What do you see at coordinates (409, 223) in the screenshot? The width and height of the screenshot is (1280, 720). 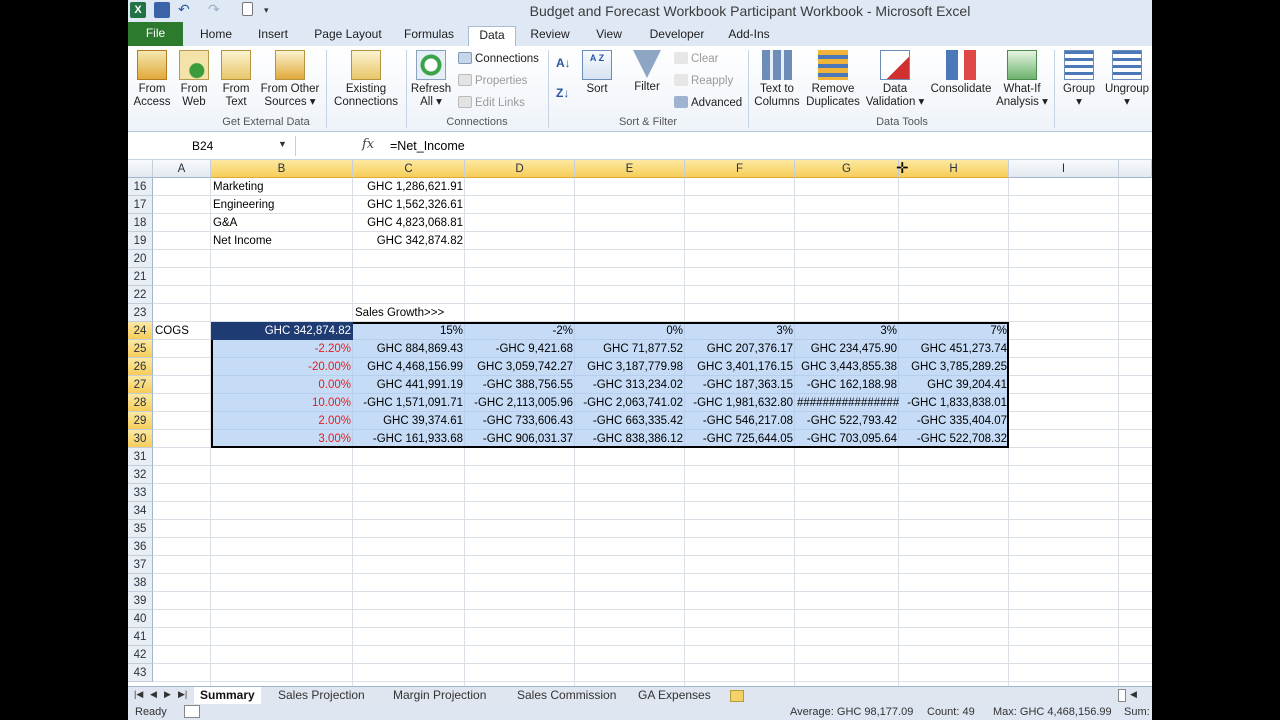 I see `cell-c18: GHC 4,823,068.81` at bounding box center [409, 223].